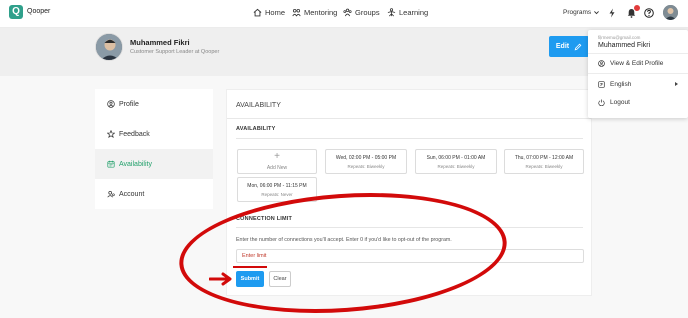  I want to click on view-edit-profile-label: View & Edit Profile, so click(637, 63).